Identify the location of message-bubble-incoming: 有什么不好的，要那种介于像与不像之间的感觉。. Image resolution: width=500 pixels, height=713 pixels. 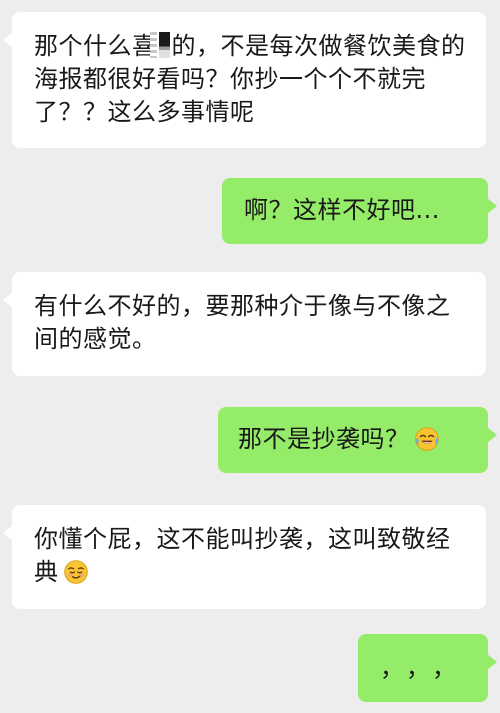
(244, 324).